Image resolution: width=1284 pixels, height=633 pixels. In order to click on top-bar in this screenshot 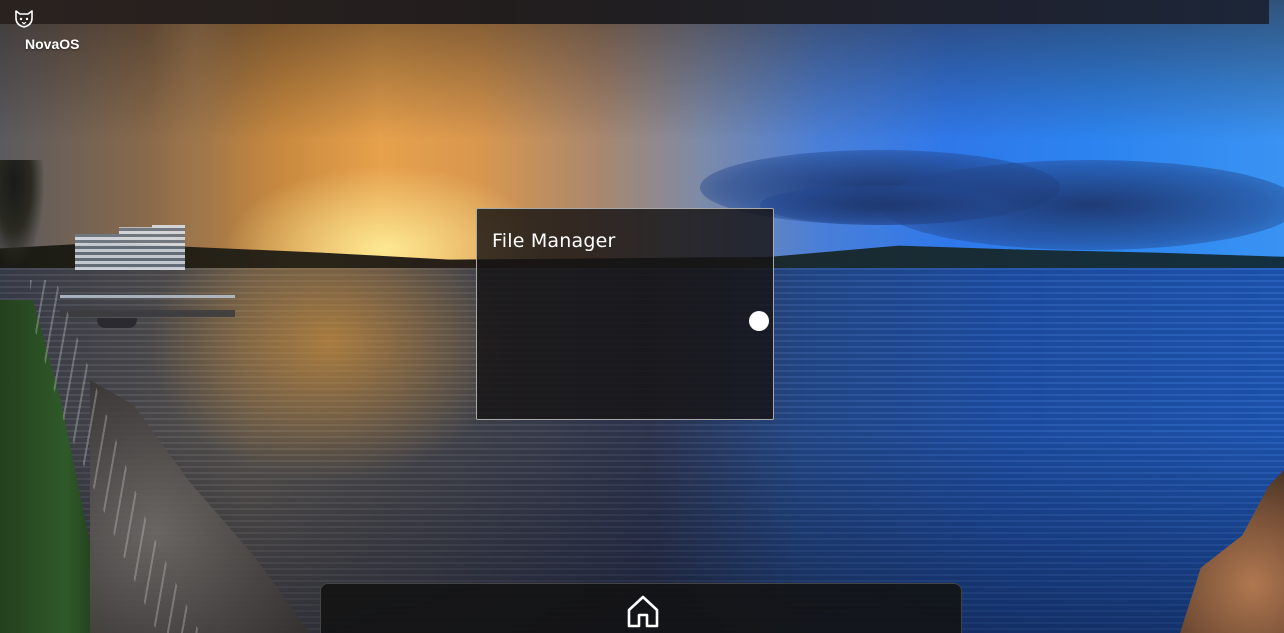, I will do `click(634, 12)`.